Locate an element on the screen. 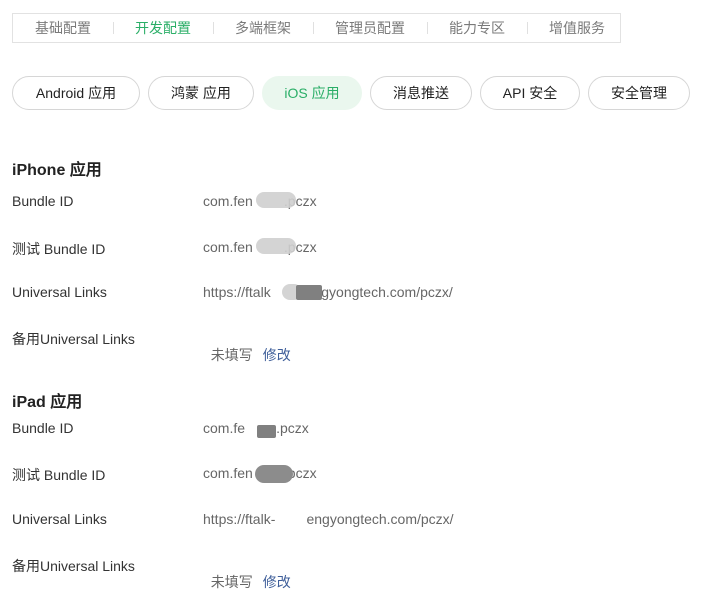 The image size is (713, 609). iphone-universal-links-label: Universal Links is located at coordinates (59, 292).